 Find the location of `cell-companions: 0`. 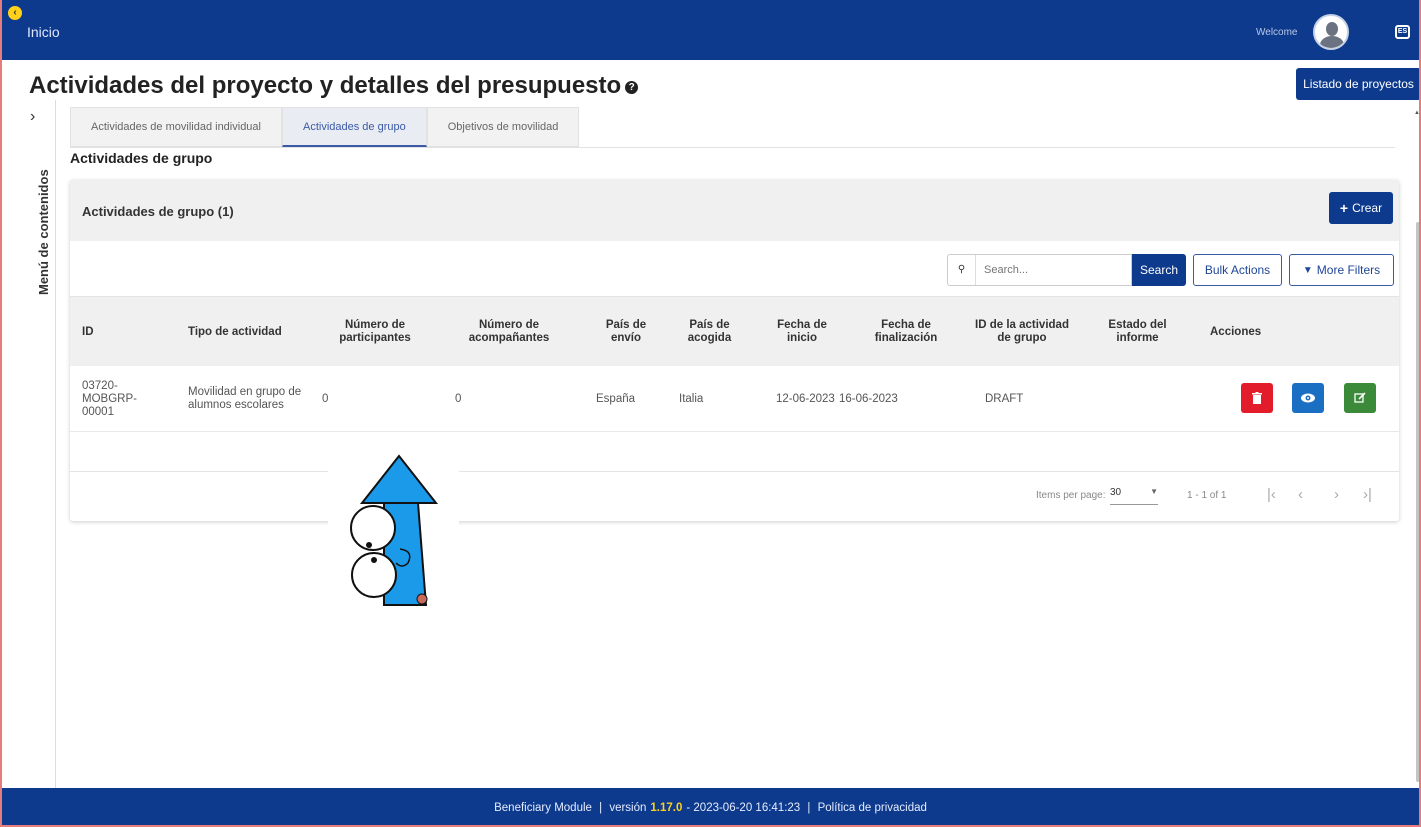

cell-companions: 0 is located at coordinates (458, 398).